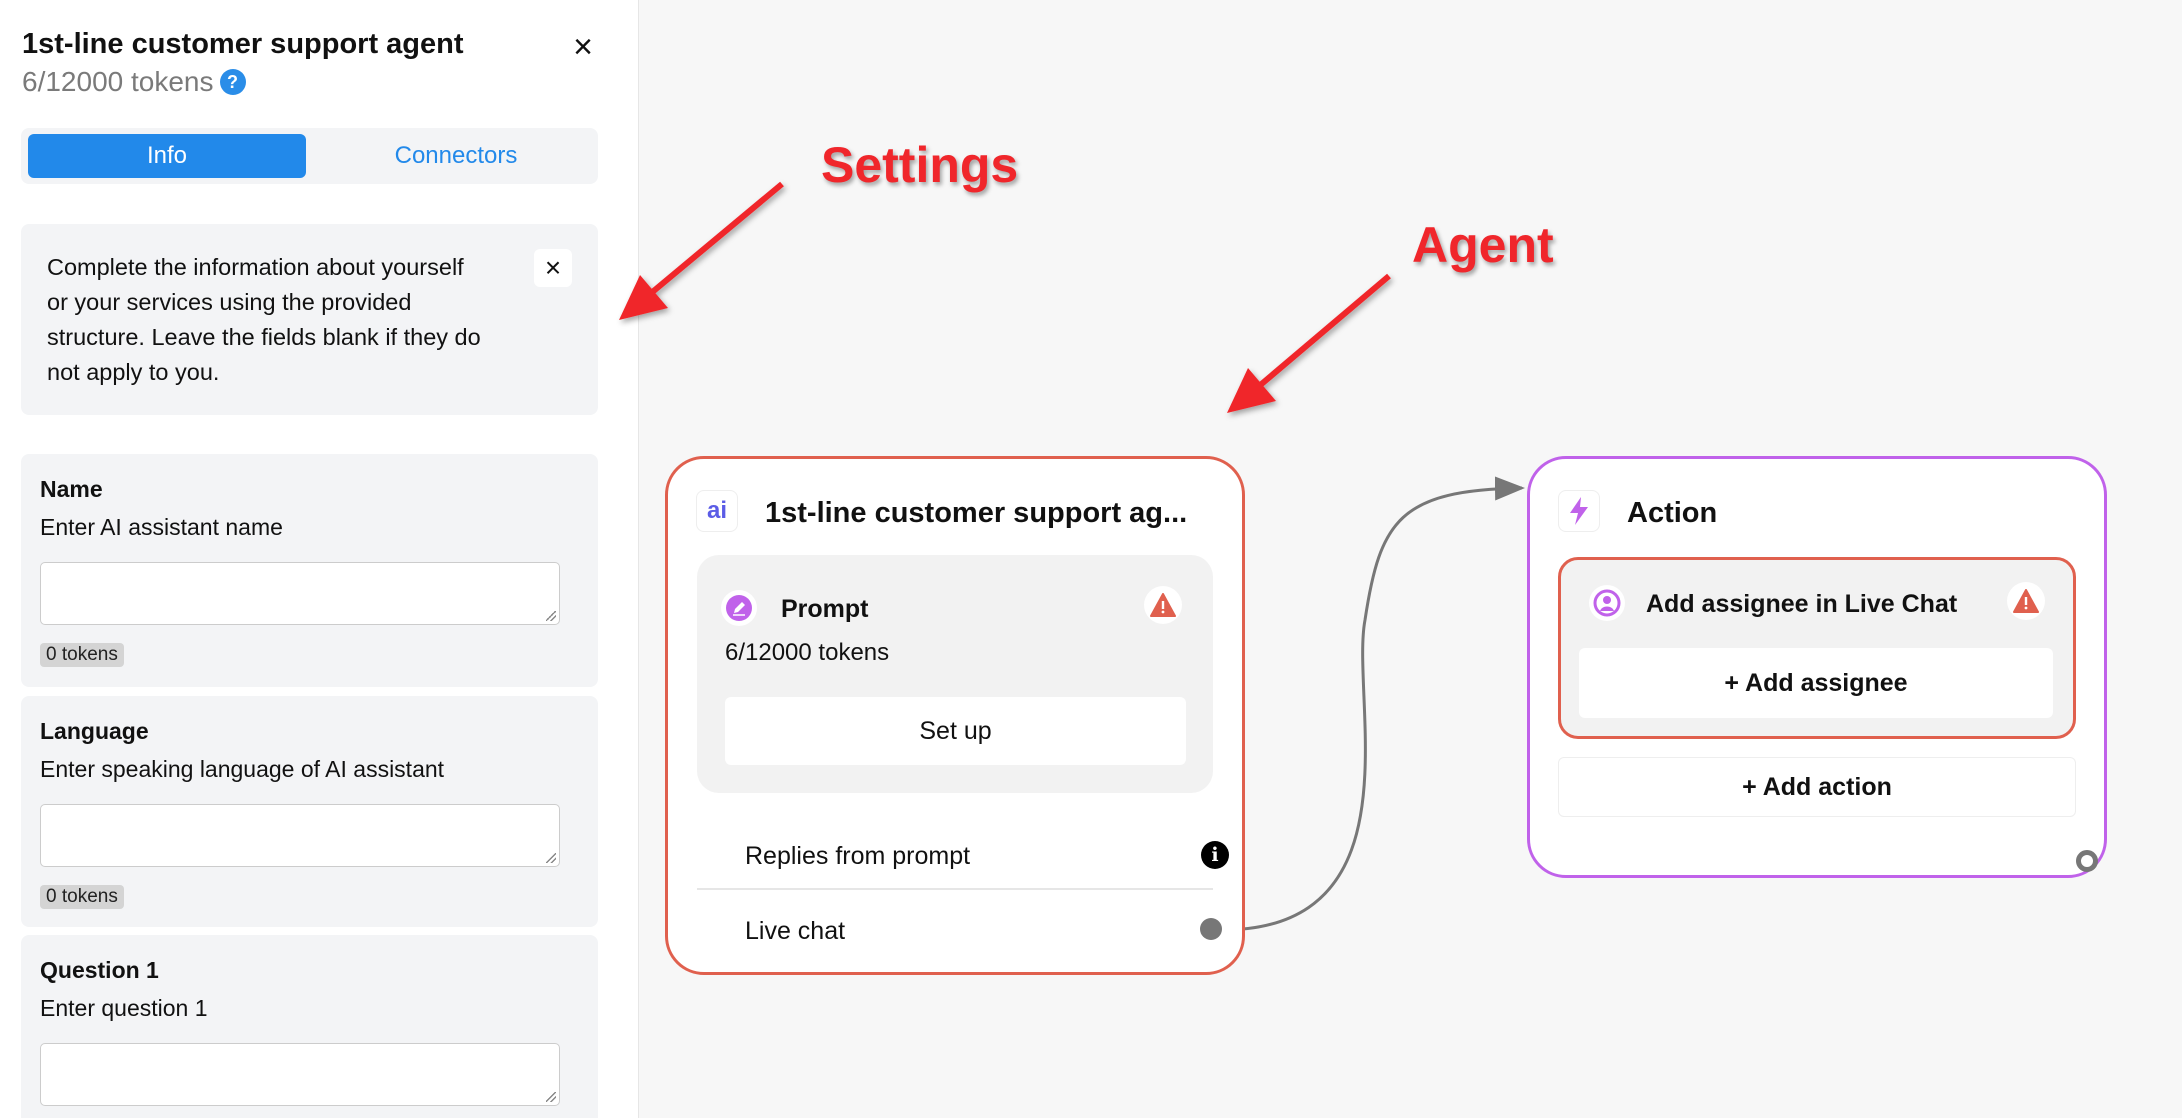 This screenshot has width=2182, height=1118. What do you see at coordinates (701, 250) in the screenshot?
I see `settings-arrow` at bounding box center [701, 250].